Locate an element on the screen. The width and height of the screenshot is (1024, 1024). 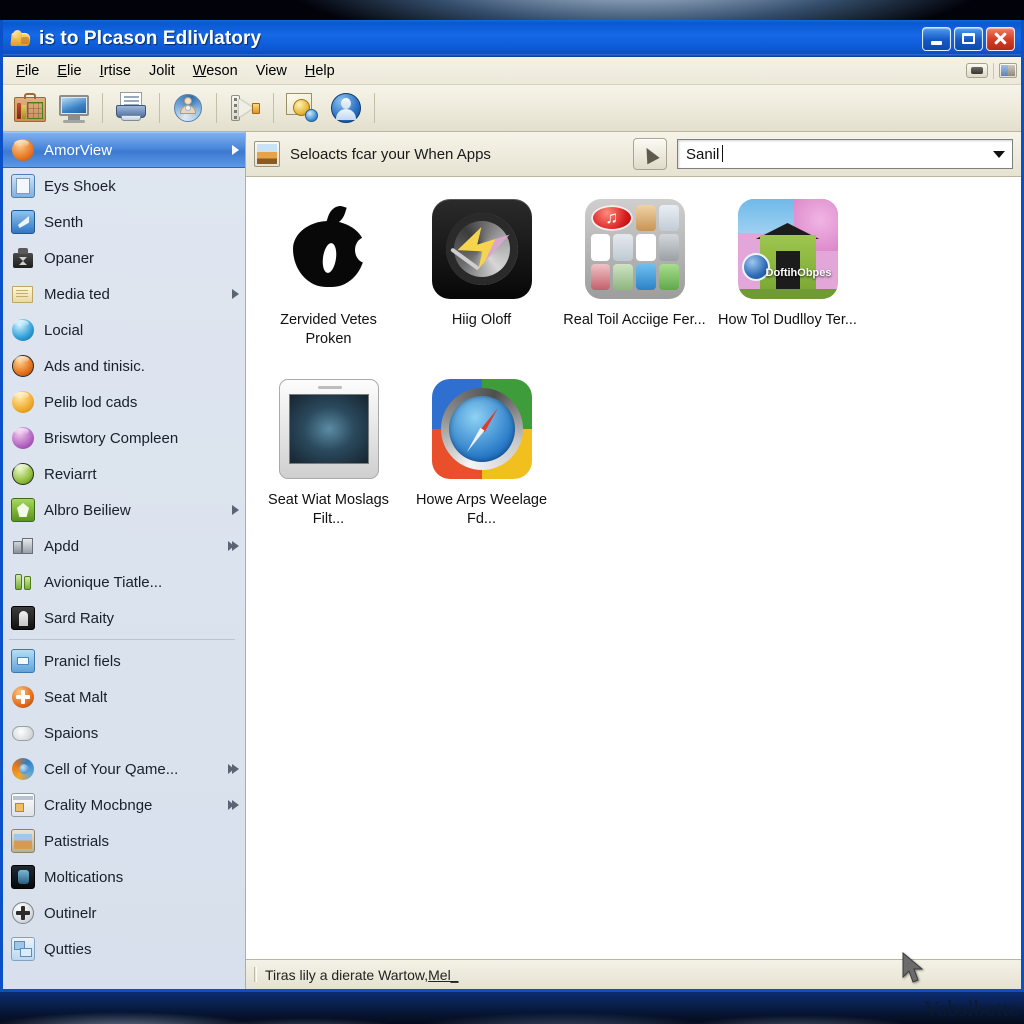
sidebar-label: Seat Malt is located at coordinates (76, 697).